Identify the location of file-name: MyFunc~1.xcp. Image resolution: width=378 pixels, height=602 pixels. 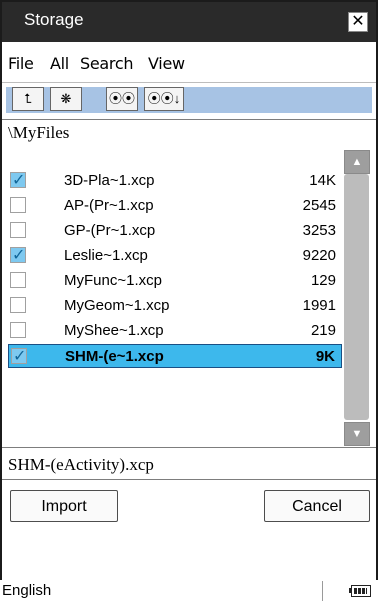
(113, 280).